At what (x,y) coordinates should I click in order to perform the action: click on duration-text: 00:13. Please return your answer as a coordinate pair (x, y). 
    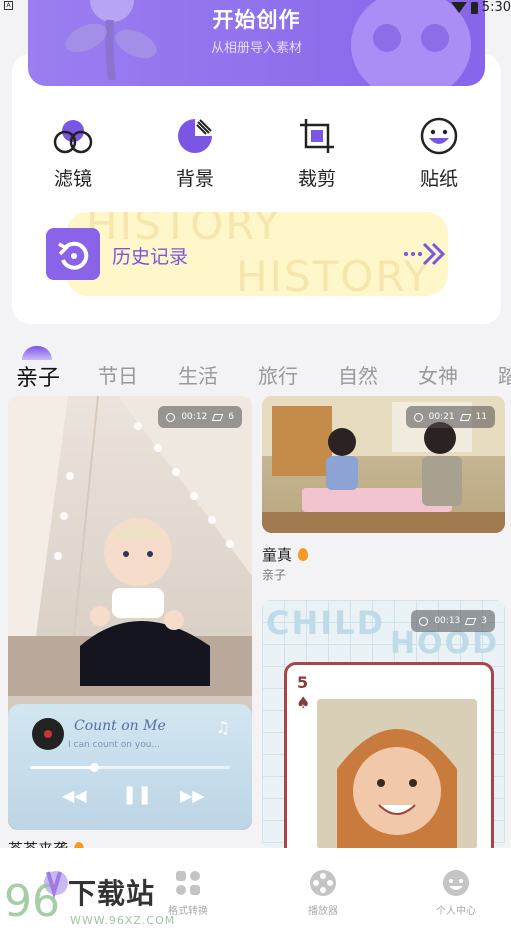
    Looking at the image, I should click on (447, 621).